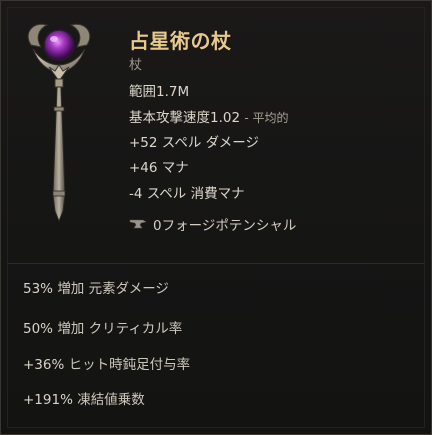 The height and width of the screenshot is (435, 432). Describe the element at coordinates (48, 400) in the screenshot. I see `affix-value: +191%` at that location.